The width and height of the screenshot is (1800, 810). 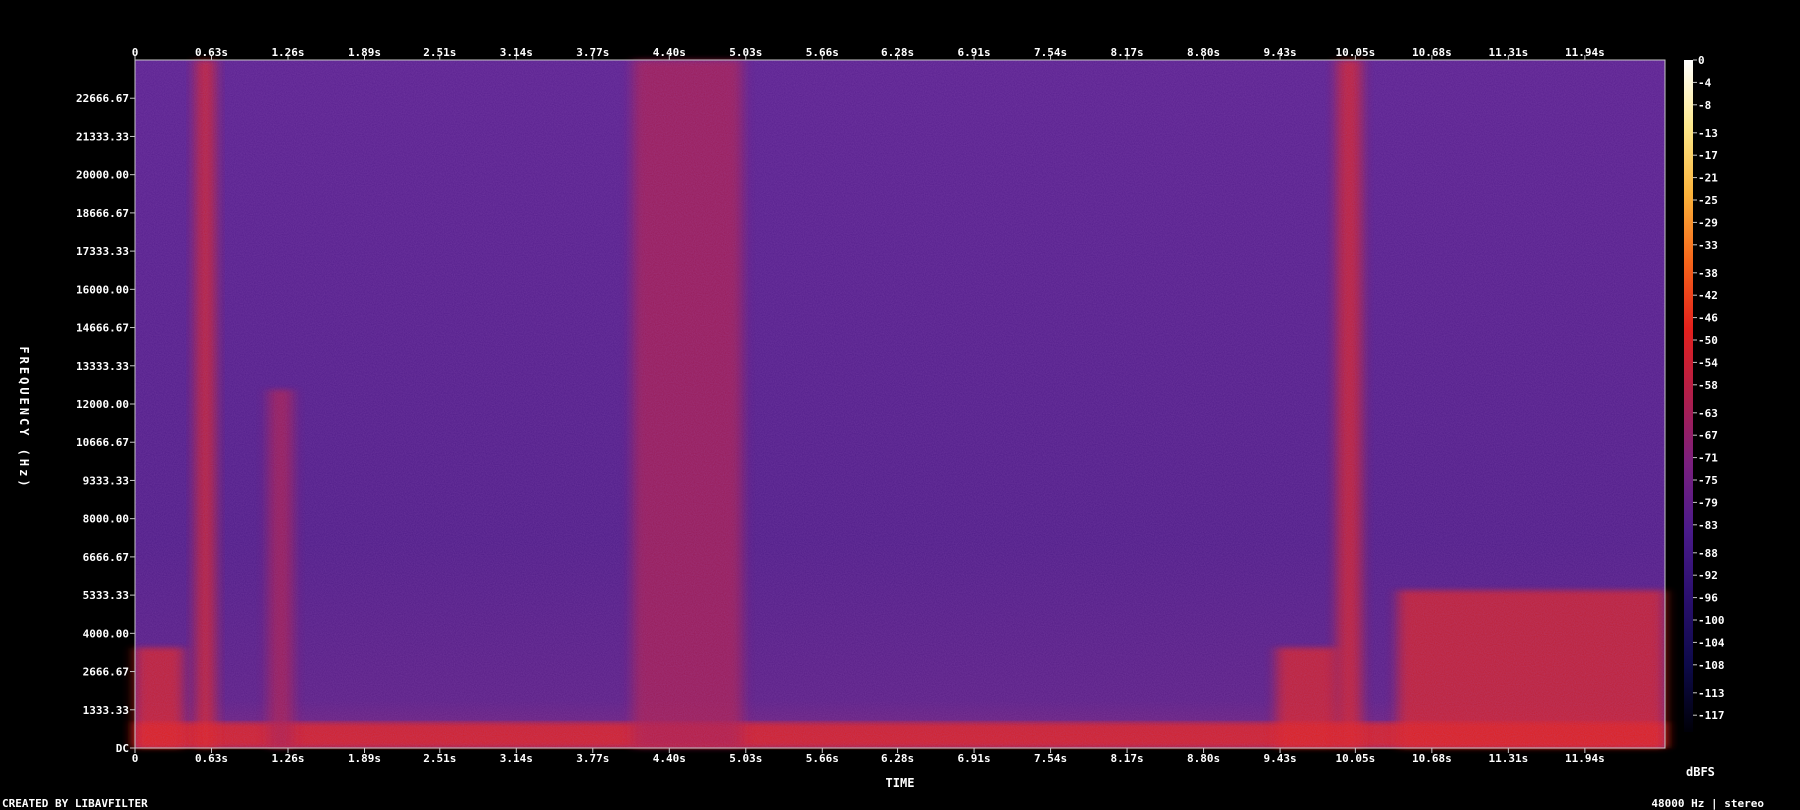 I want to click on y-tick-label: DC, so click(x=122, y=748).